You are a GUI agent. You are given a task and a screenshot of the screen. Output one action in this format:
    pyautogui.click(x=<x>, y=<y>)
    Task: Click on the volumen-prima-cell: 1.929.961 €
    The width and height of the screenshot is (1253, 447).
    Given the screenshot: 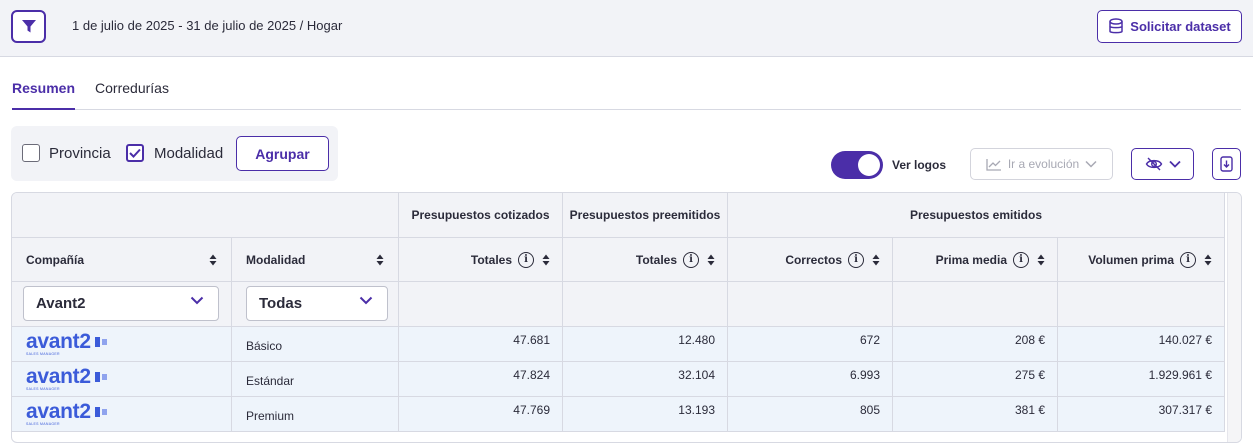 What is the action you would take?
    pyautogui.click(x=1141, y=379)
    